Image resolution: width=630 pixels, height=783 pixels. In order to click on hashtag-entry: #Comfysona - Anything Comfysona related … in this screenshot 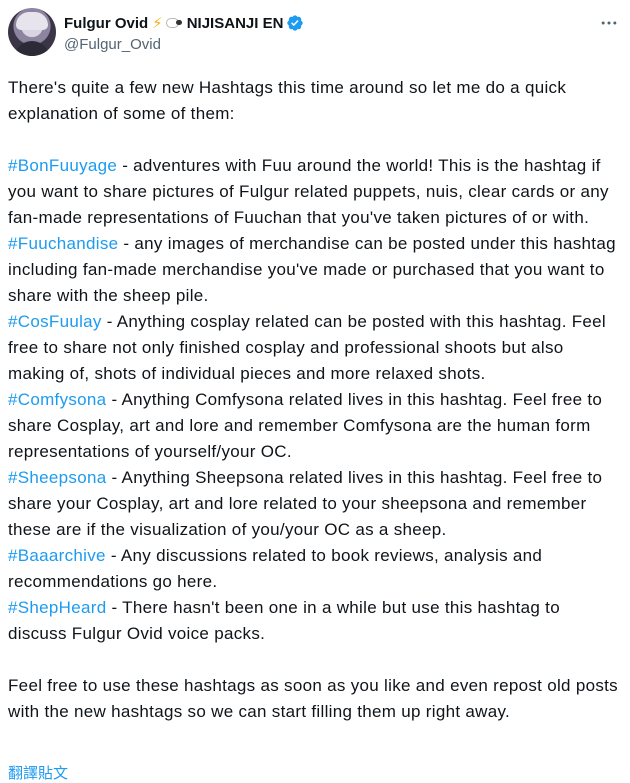, I will do `click(315, 426)`.